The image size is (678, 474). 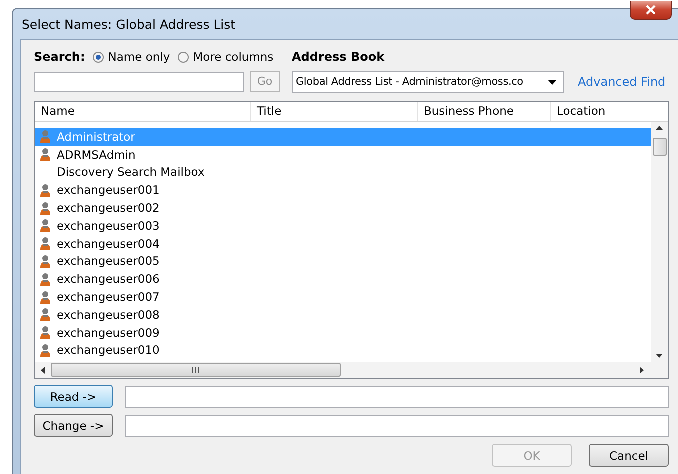 I want to click on address-book-label: Address Book, so click(x=339, y=57).